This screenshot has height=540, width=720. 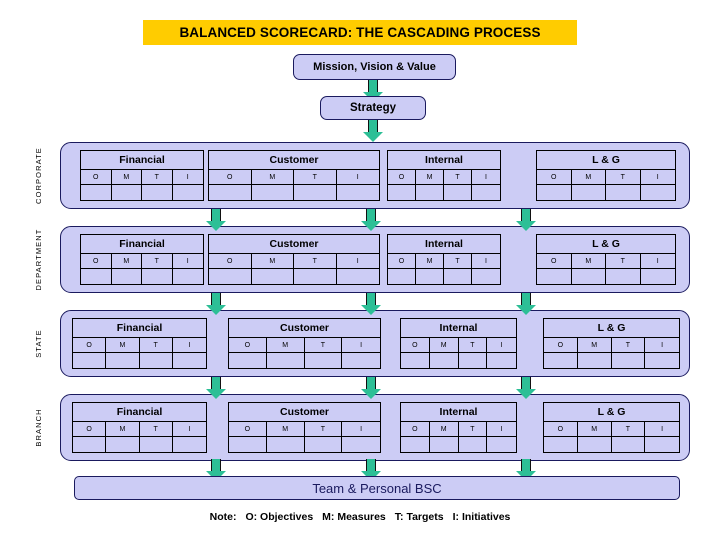 What do you see at coordinates (373, 108) in the screenshot?
I see `strategy-label: Strategy` at bounding box center [373, 108].